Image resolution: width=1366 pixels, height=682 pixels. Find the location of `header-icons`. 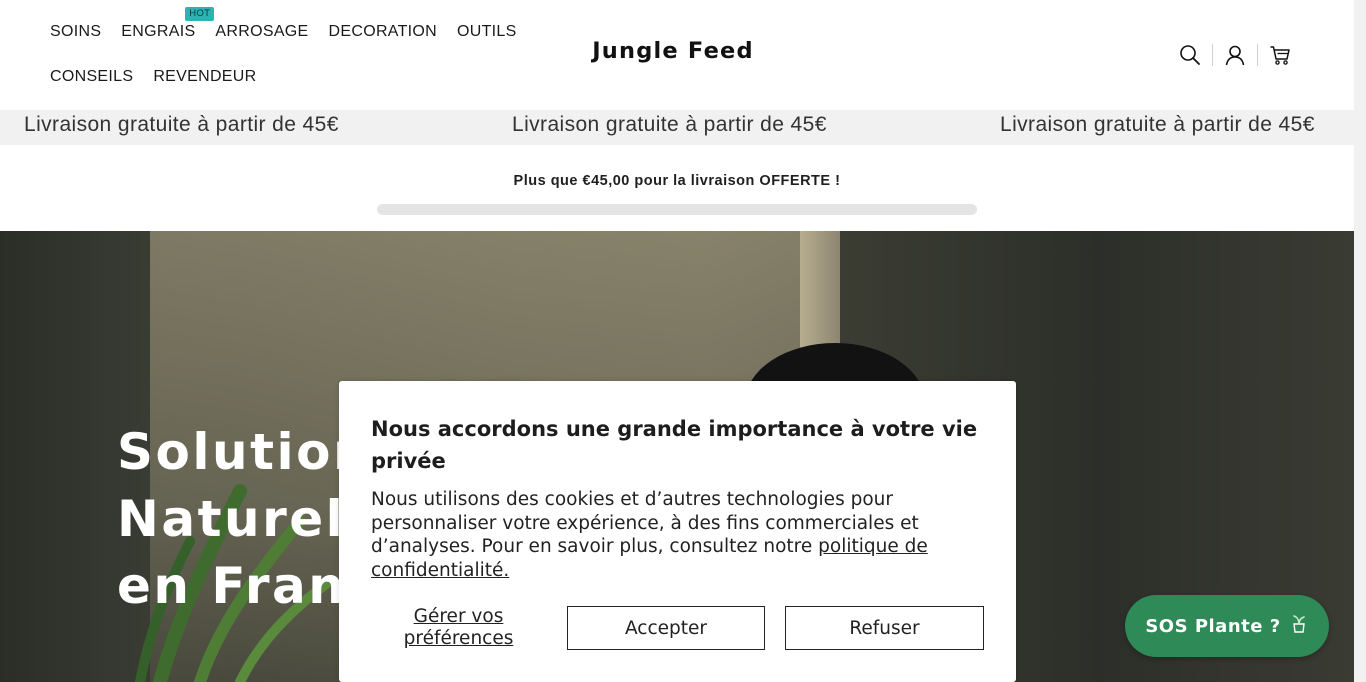

header-icons is located at coordinates (1235, 55).